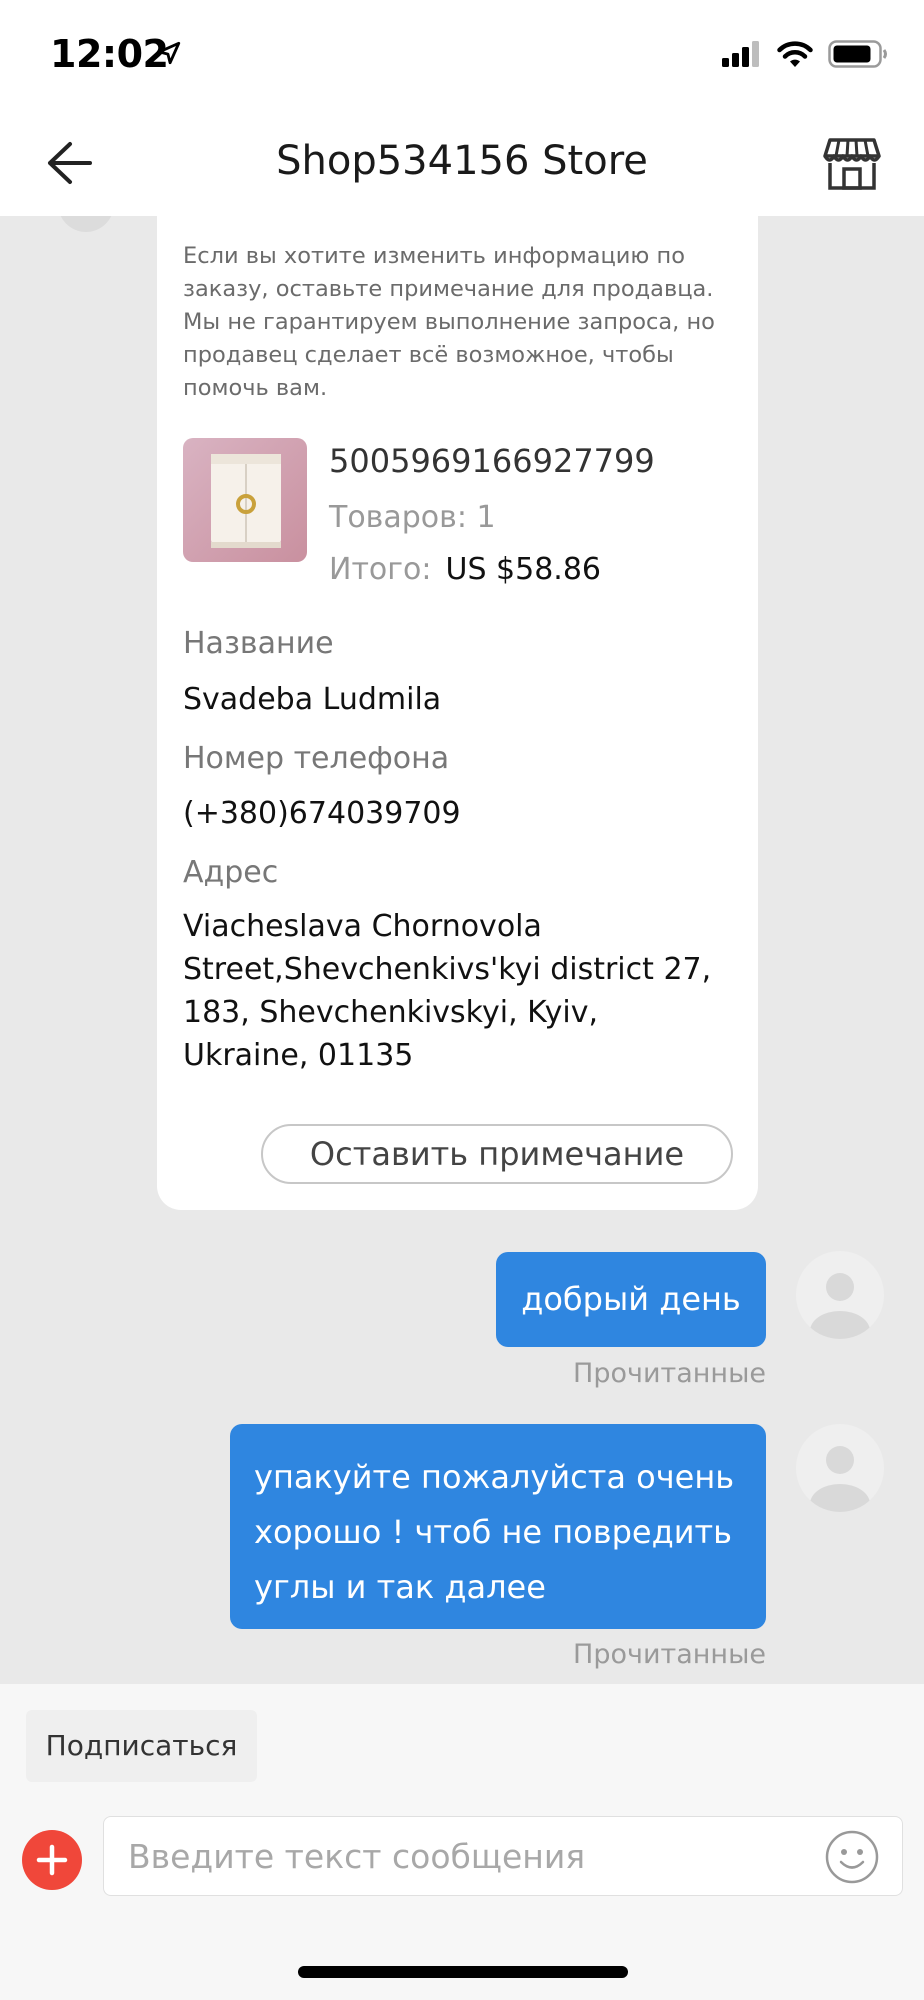 Image resolution: width=924 pixels, height=2000 pixels. Describe the element at coordinates (497, 1154) in the screenshot. I see `leave-note-button: Оставить примечание` at that location.